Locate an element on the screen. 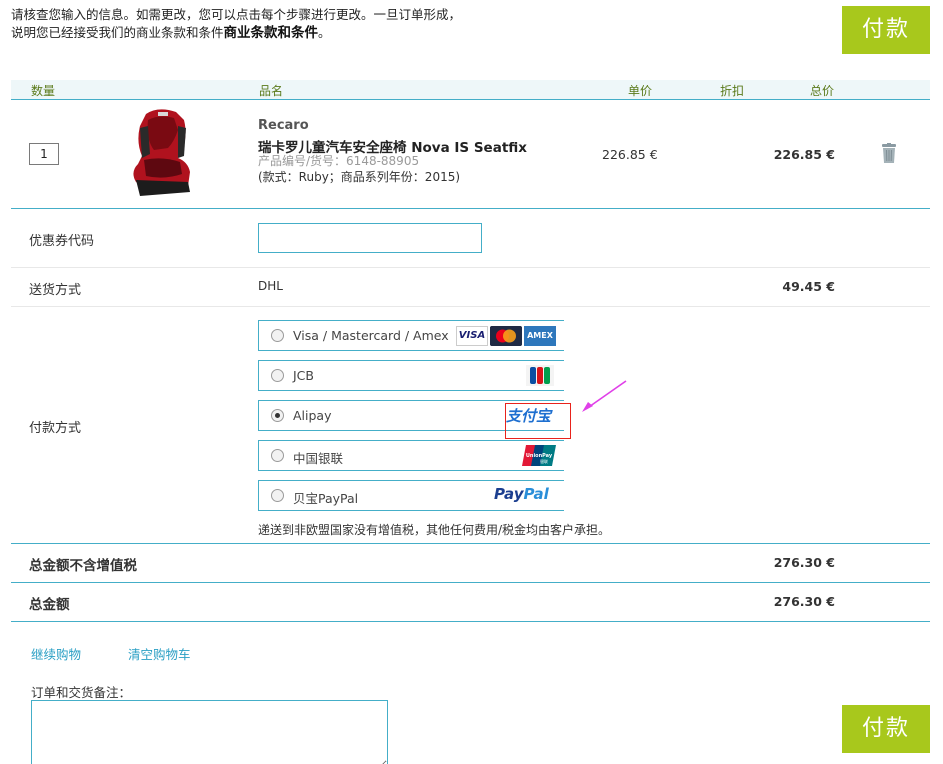 This screenshot has height=764, width=943. payment-option-label: JCB is located at coordinates (303, 375).